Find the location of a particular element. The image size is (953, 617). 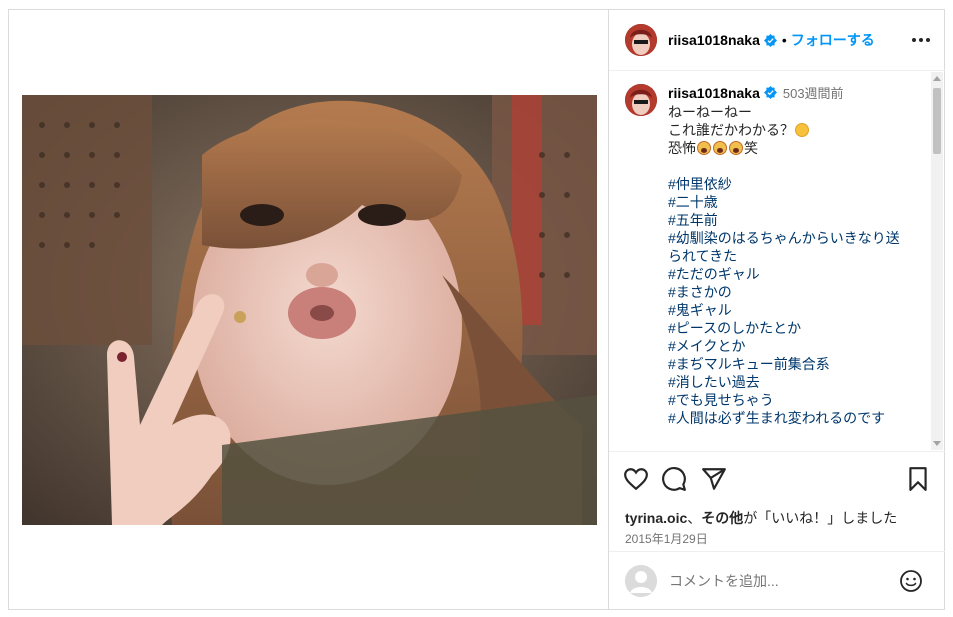

heart-icon is located at coordinates (636, 479).